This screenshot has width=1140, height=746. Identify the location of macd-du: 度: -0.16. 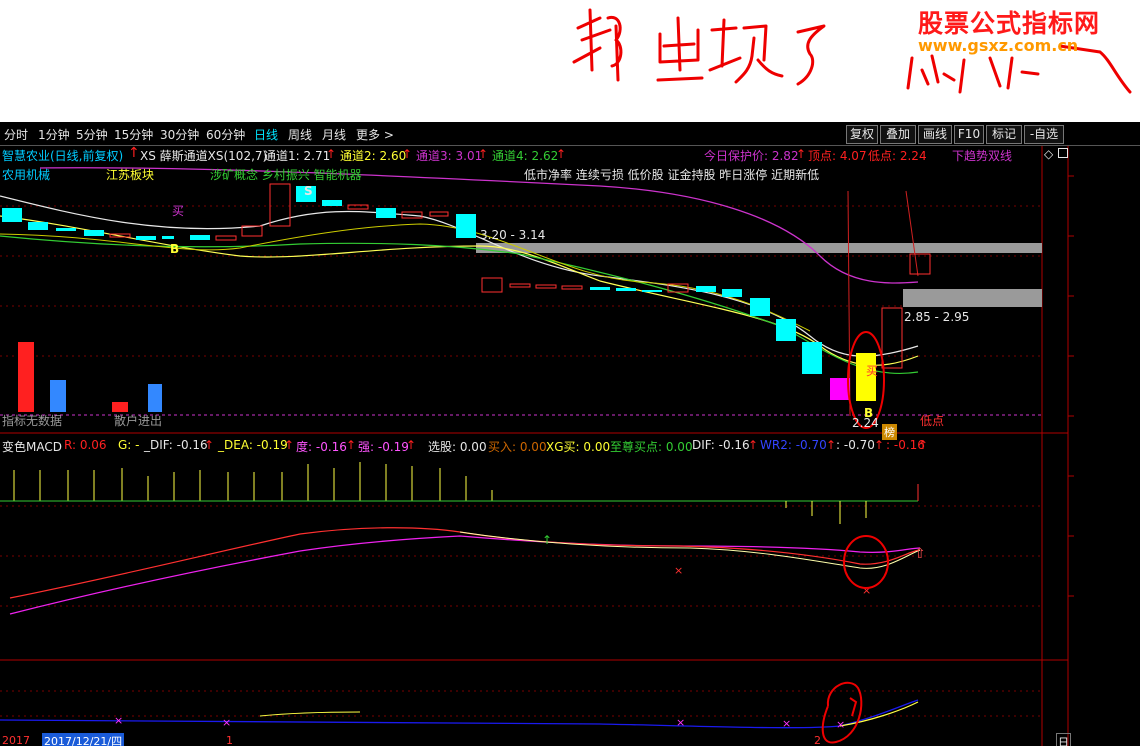
(321, 447).